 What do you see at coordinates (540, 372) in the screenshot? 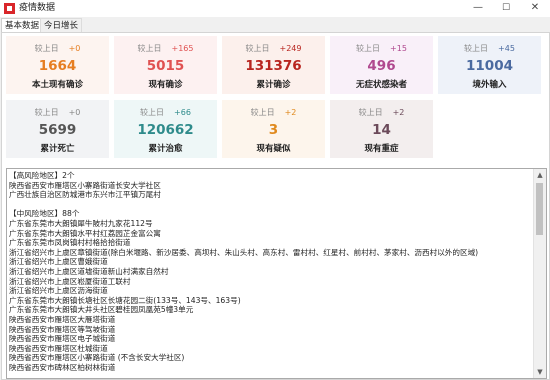
I see `scroll-down-icon: ▼` at bounding box center [540, 372].